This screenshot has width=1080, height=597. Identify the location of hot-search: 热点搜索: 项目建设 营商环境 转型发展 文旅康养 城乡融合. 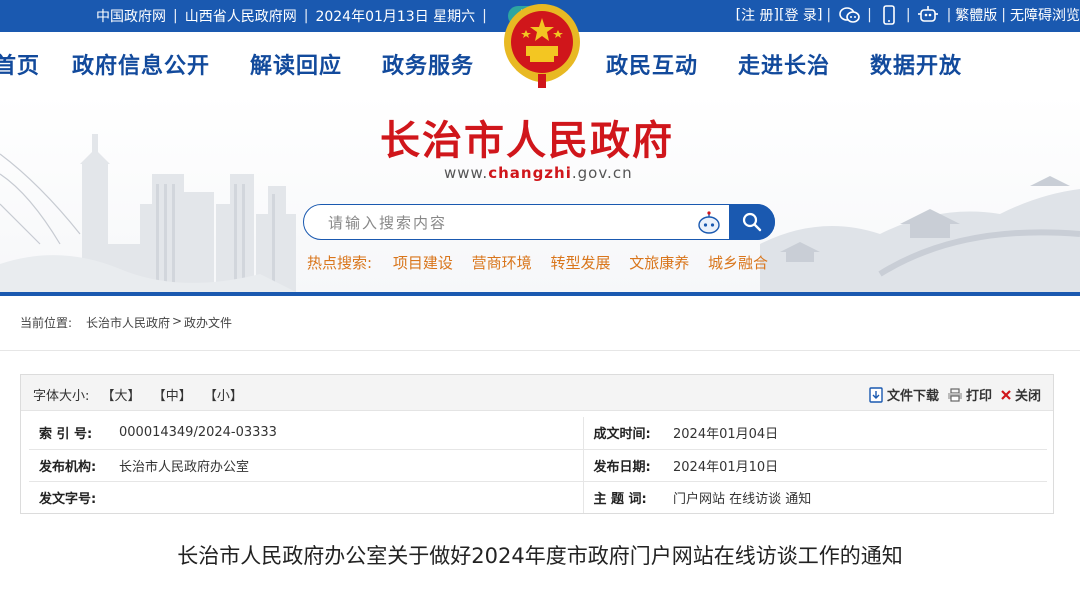
(544, 262).